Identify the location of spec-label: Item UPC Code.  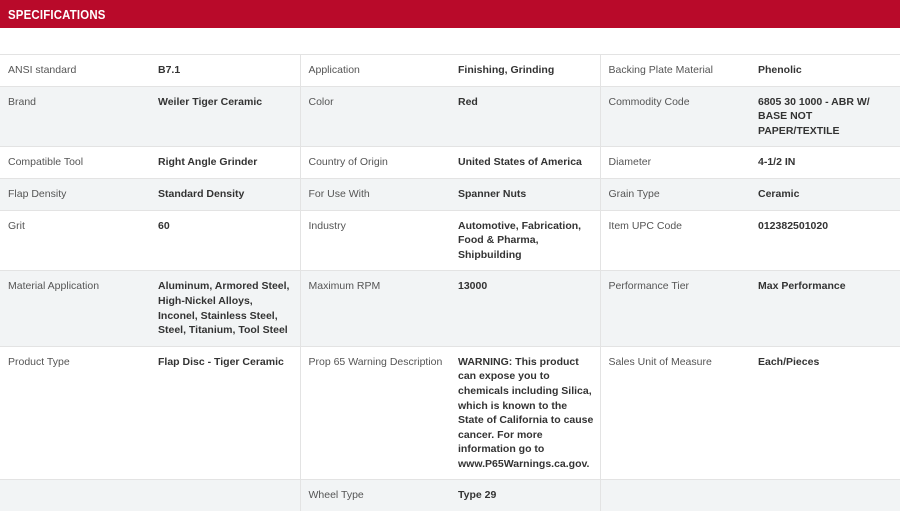
(675, 240).